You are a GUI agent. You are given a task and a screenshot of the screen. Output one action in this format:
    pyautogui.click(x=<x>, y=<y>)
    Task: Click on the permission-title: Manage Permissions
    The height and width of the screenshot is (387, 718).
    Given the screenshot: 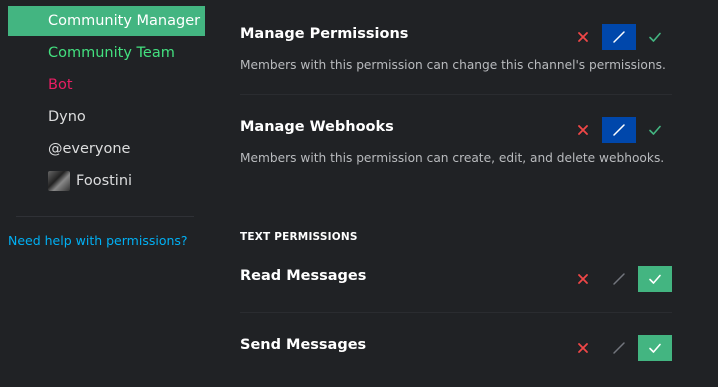 What is the action you would take?
    pyautogui.click(x=324, y=34)
    